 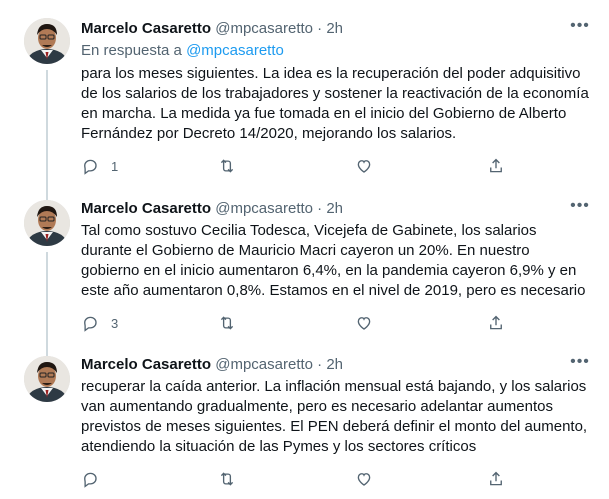 I want to click on reply-context: En respuesta a @mpcasaretto, so click(x=182, y=51).